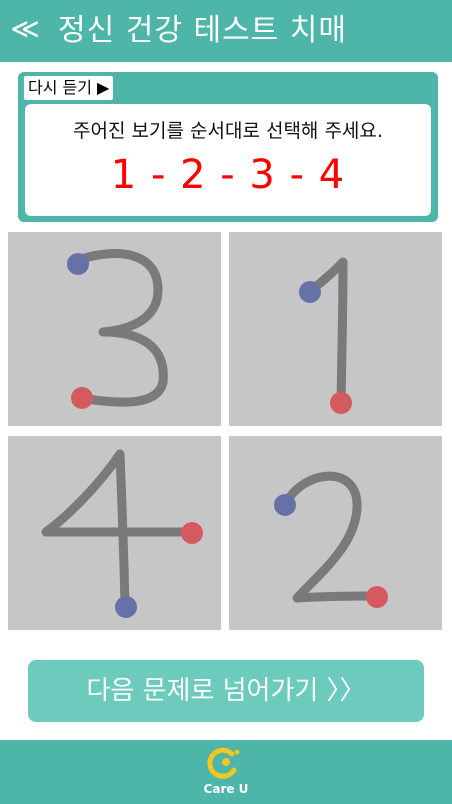  I want to click on footer-bar: Care U, so click(226, 772).